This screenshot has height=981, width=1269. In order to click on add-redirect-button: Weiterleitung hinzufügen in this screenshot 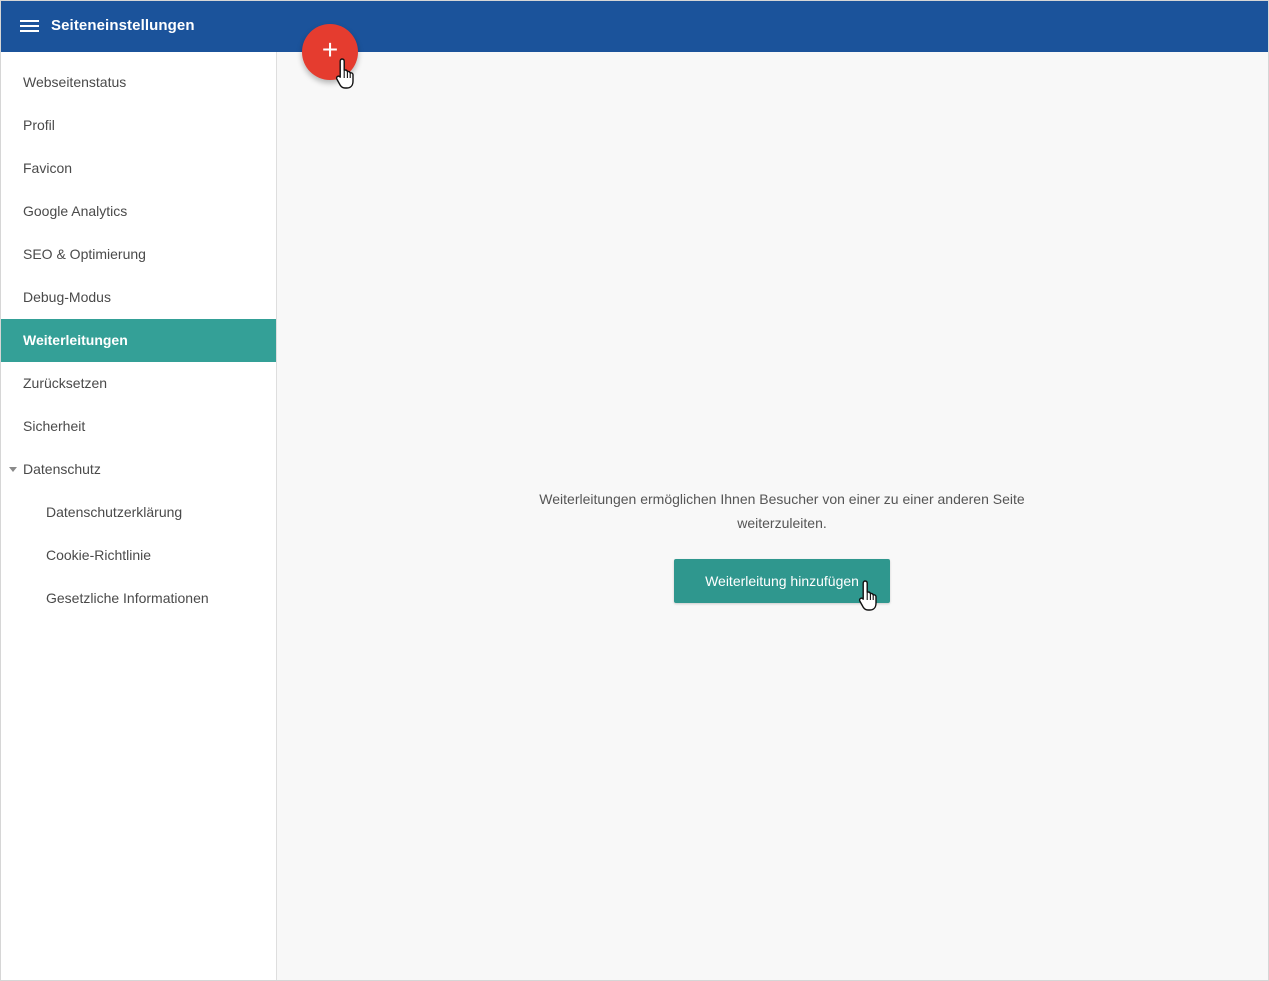, I will do `click(782, 581)`.